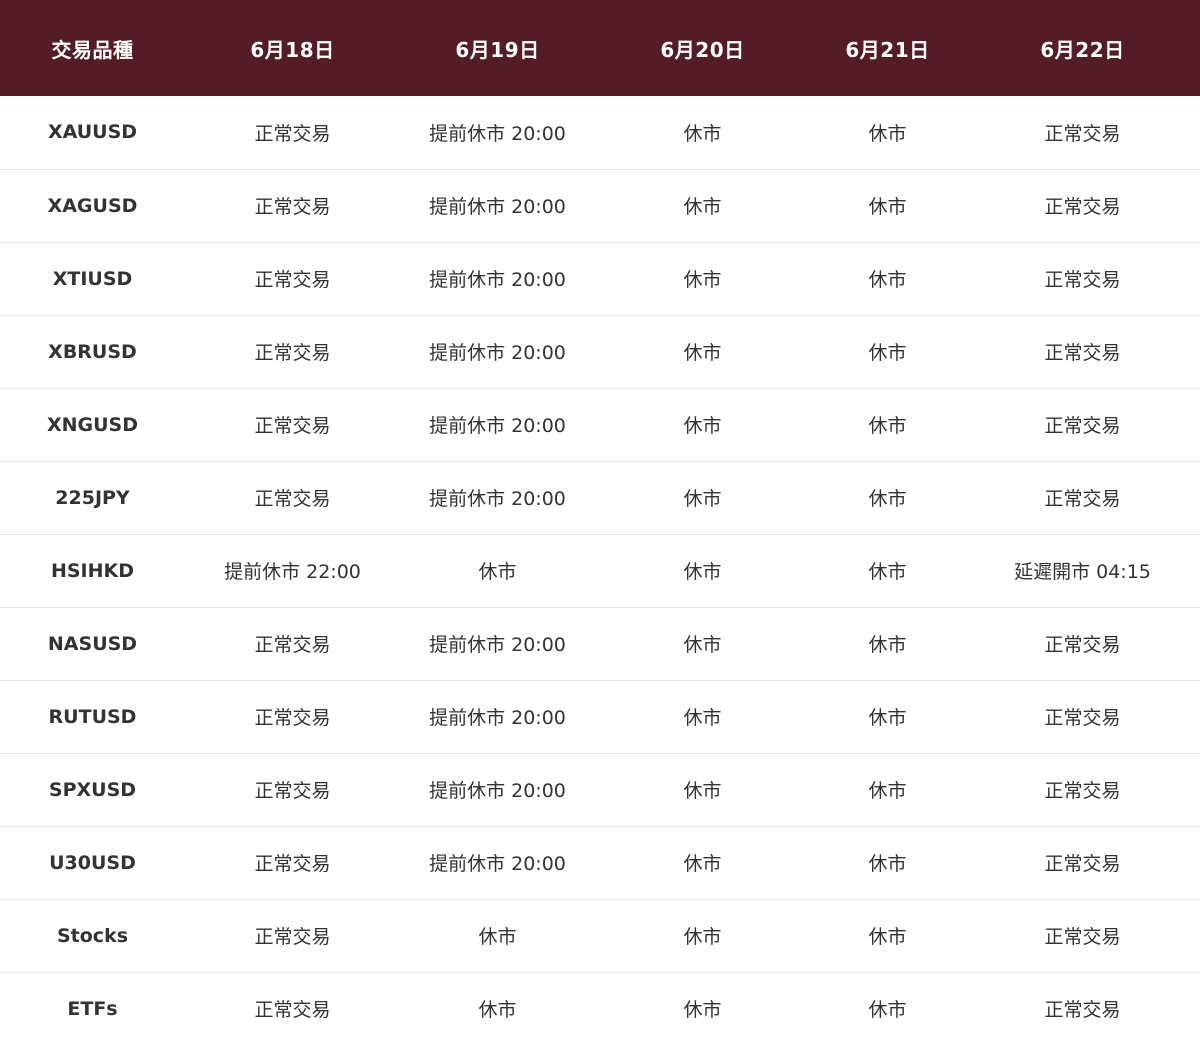 This screenshot has width=1200, height=1049. Describe the element at coordinates (887, 49) in the screenshot. I see `header-date: 6月21日` at that location.